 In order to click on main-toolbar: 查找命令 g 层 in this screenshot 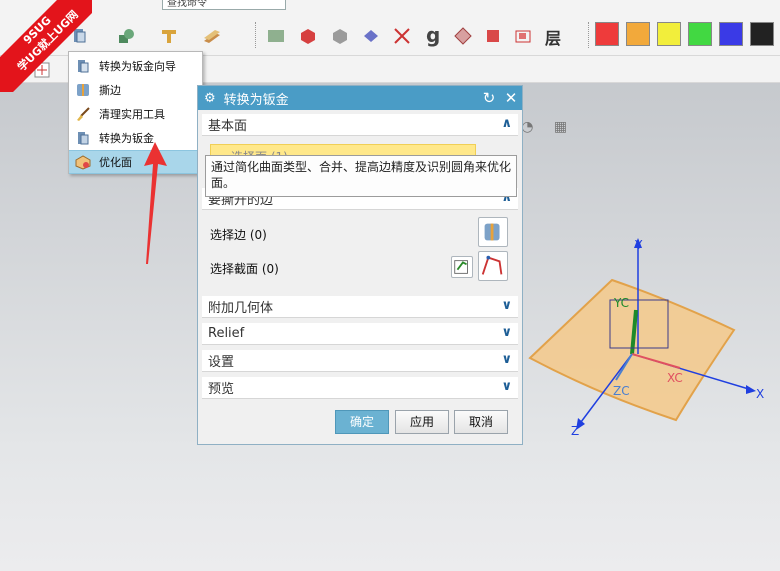, I will do `click(390, 28)`.